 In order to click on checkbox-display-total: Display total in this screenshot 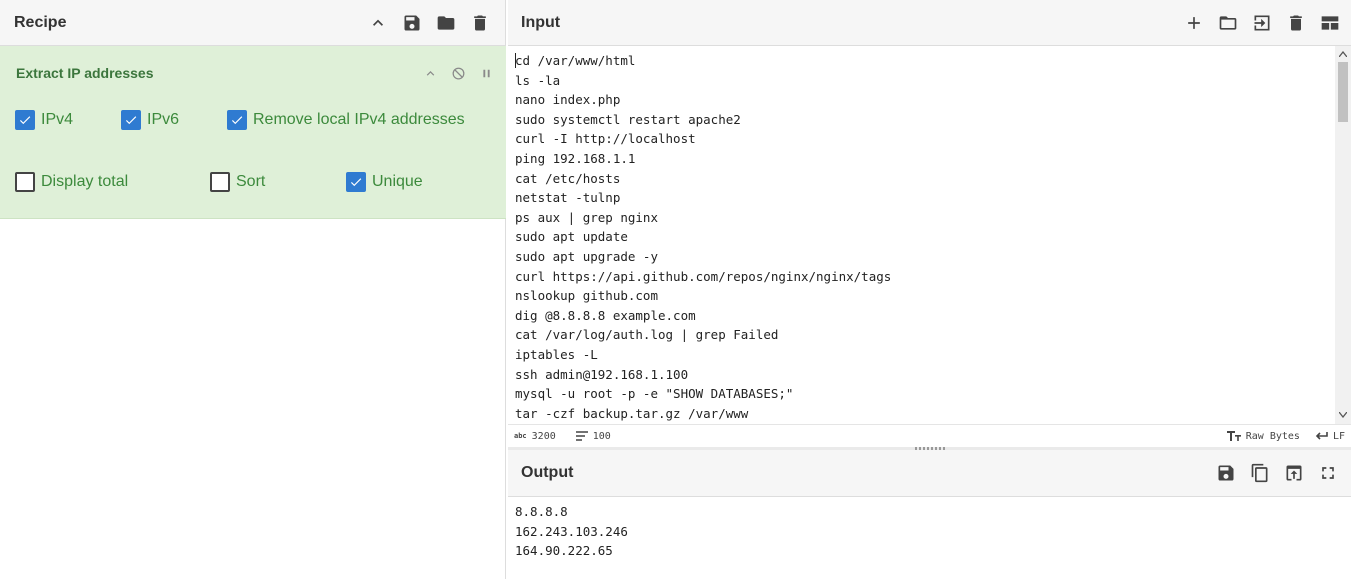, I will do `click(71, 182)`.